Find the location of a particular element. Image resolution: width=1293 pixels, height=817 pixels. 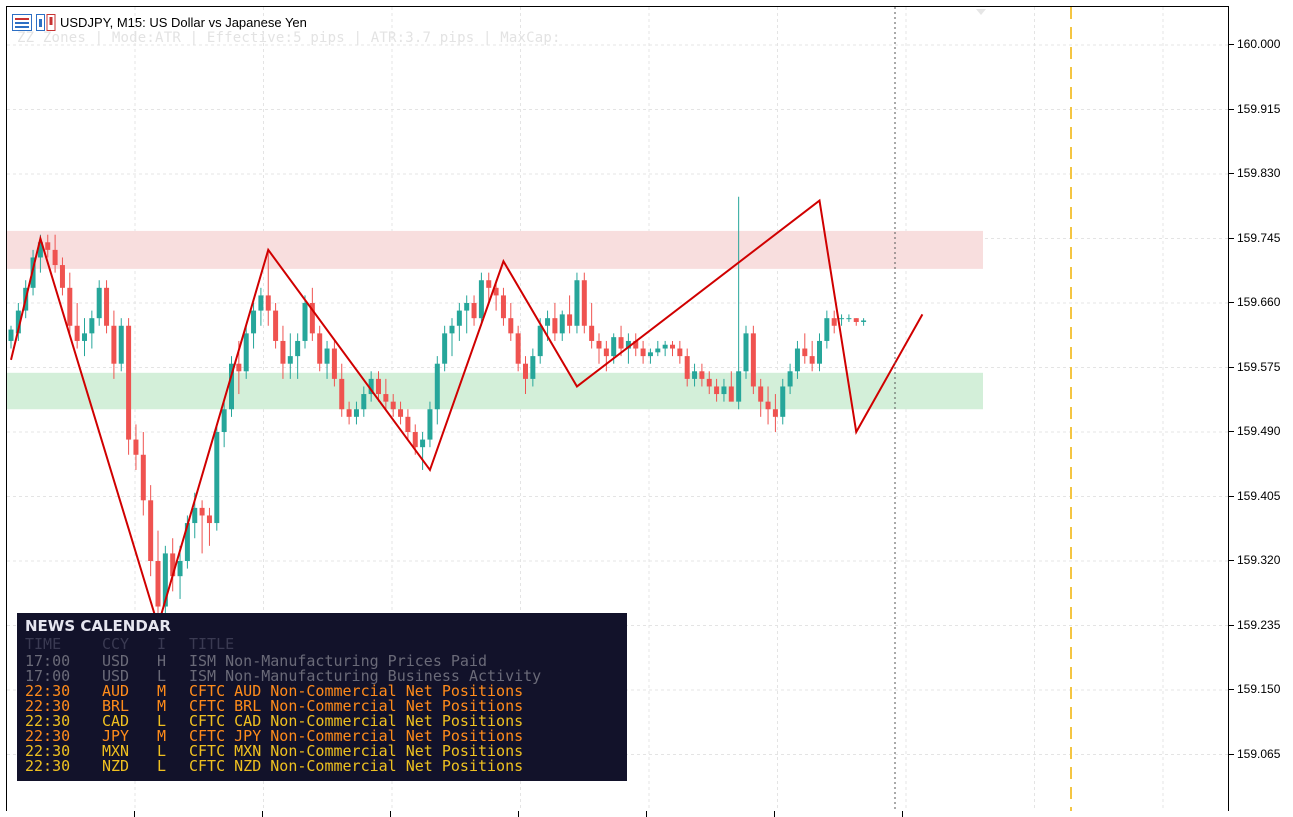

price-label: 159.575 is located at coordinates (1259, 366).